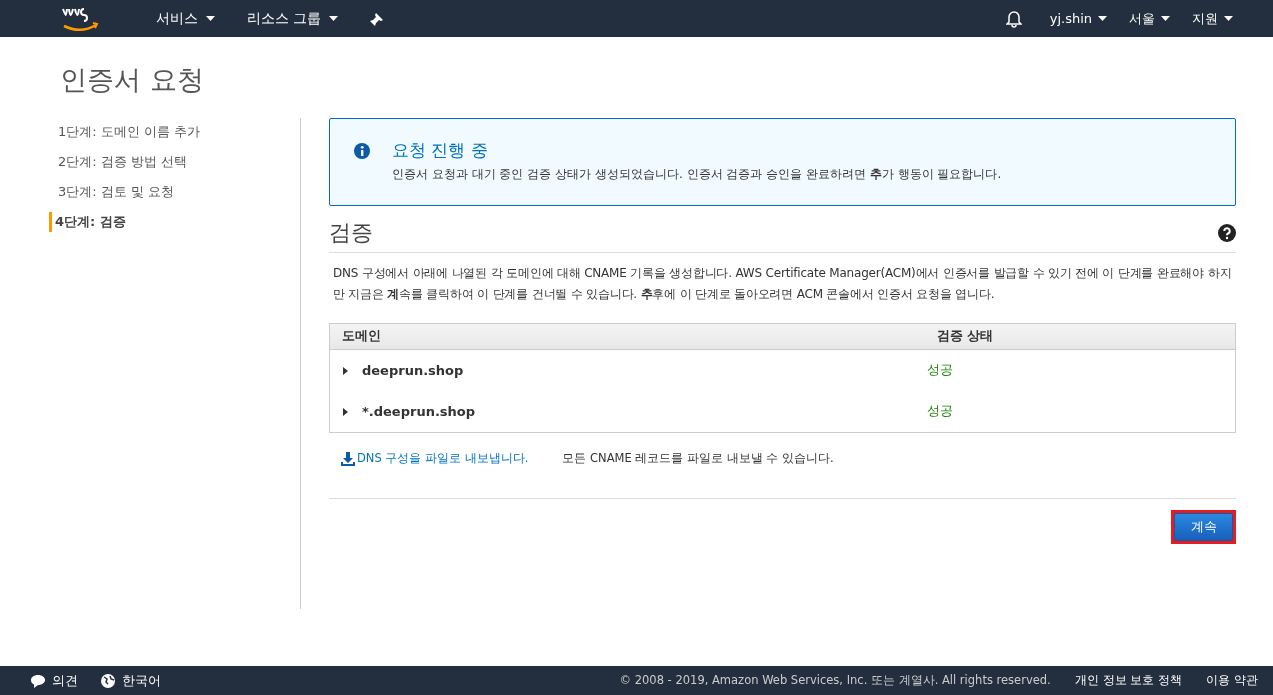  Describe the element at coordinates (362, 151) in the screenshot. I see `info-icon` at that location.